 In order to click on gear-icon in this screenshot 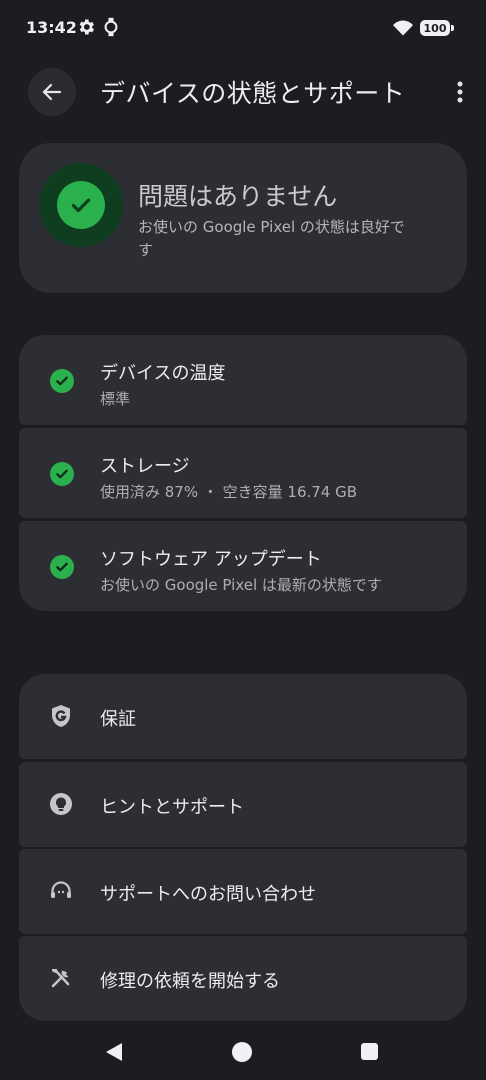, I will do `click(86, 27)`.